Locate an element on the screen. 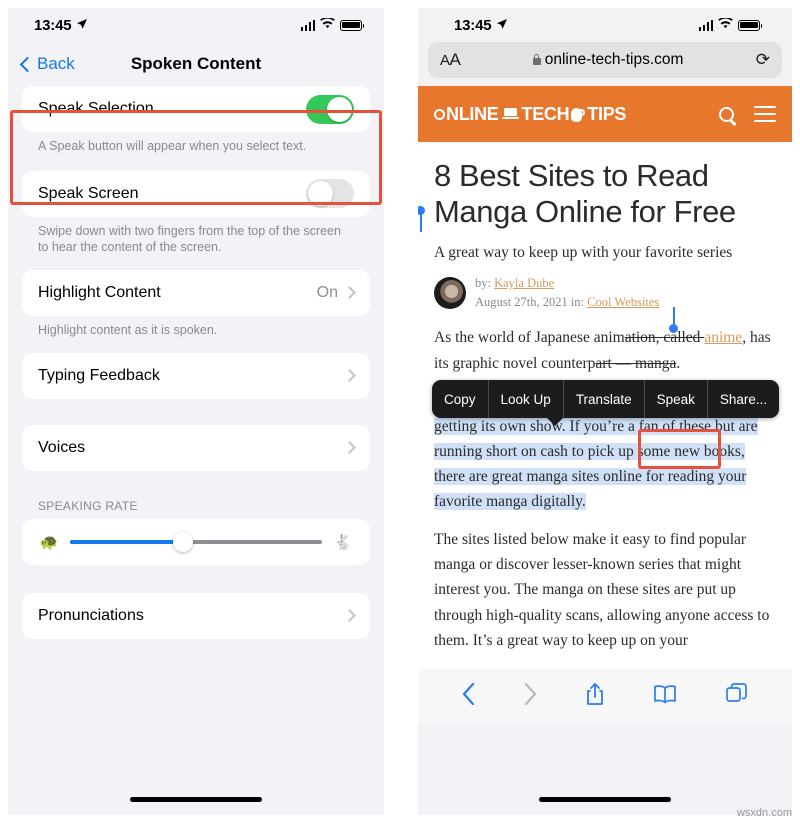  setting-row-voices: Voices is located at coordinates (197, 448).